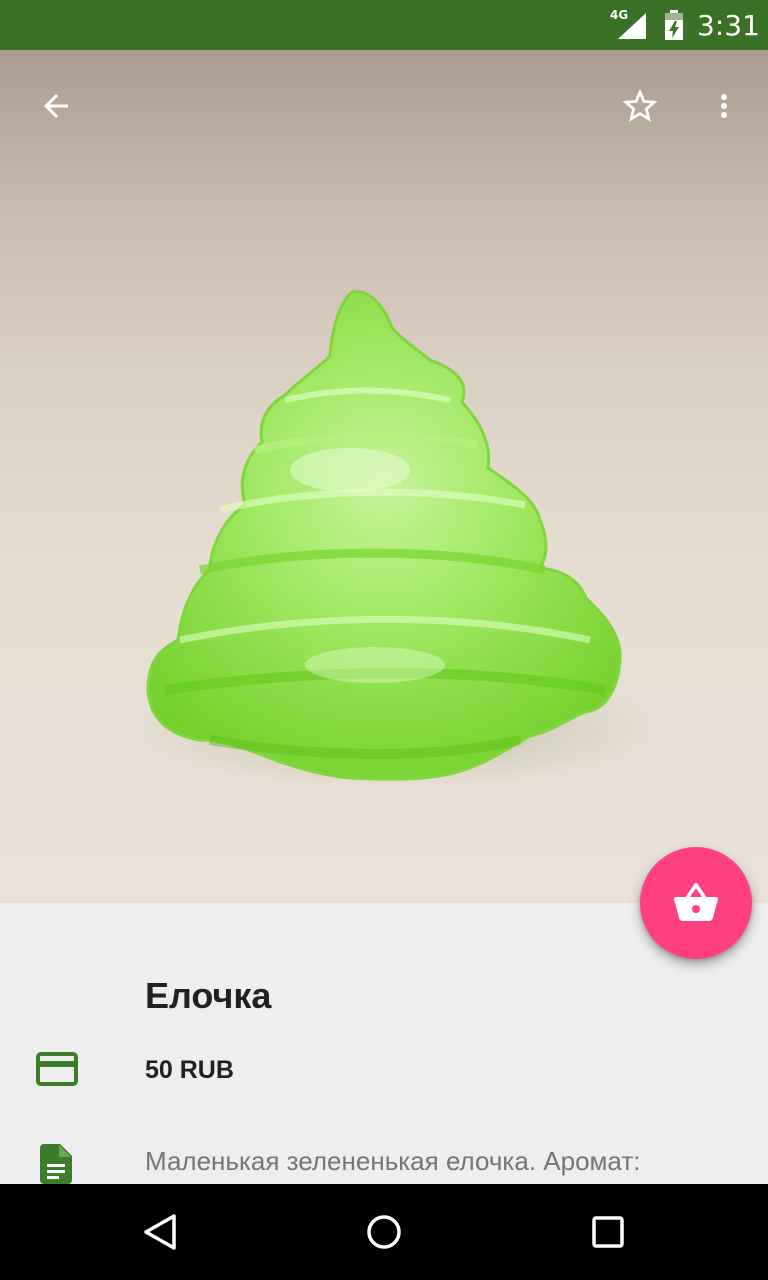 This screenshot has height=1280, width=768. I want to click on battery-icon, so click(674, 25).